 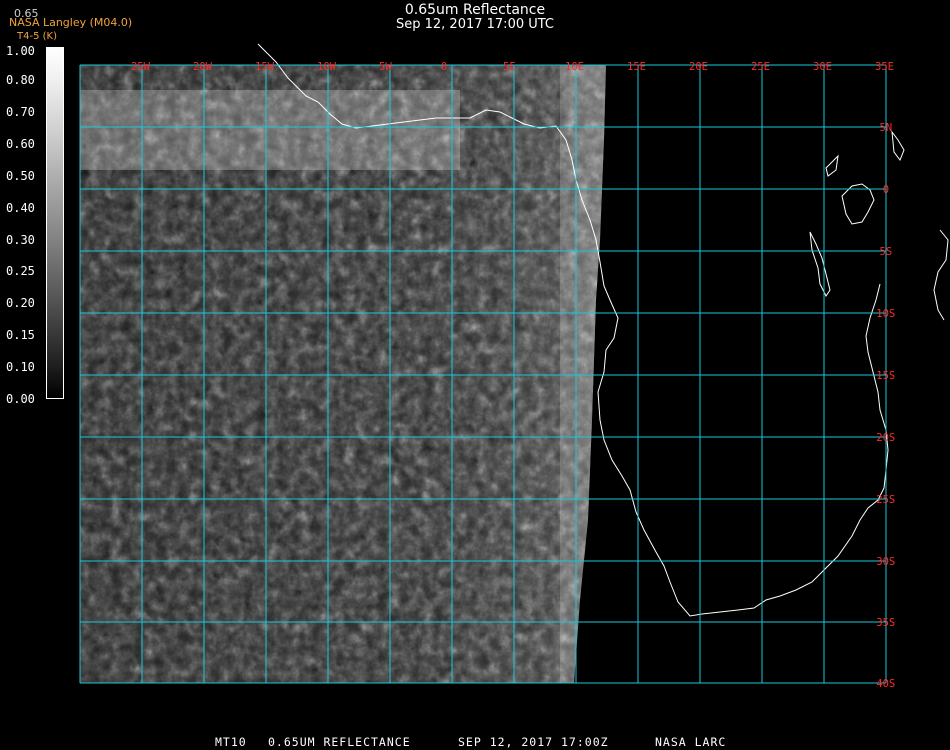 What do you see at coordinates (327, 67) in the screenshot?
I see `lon-label: 10W` at bounding box center [327, 67].